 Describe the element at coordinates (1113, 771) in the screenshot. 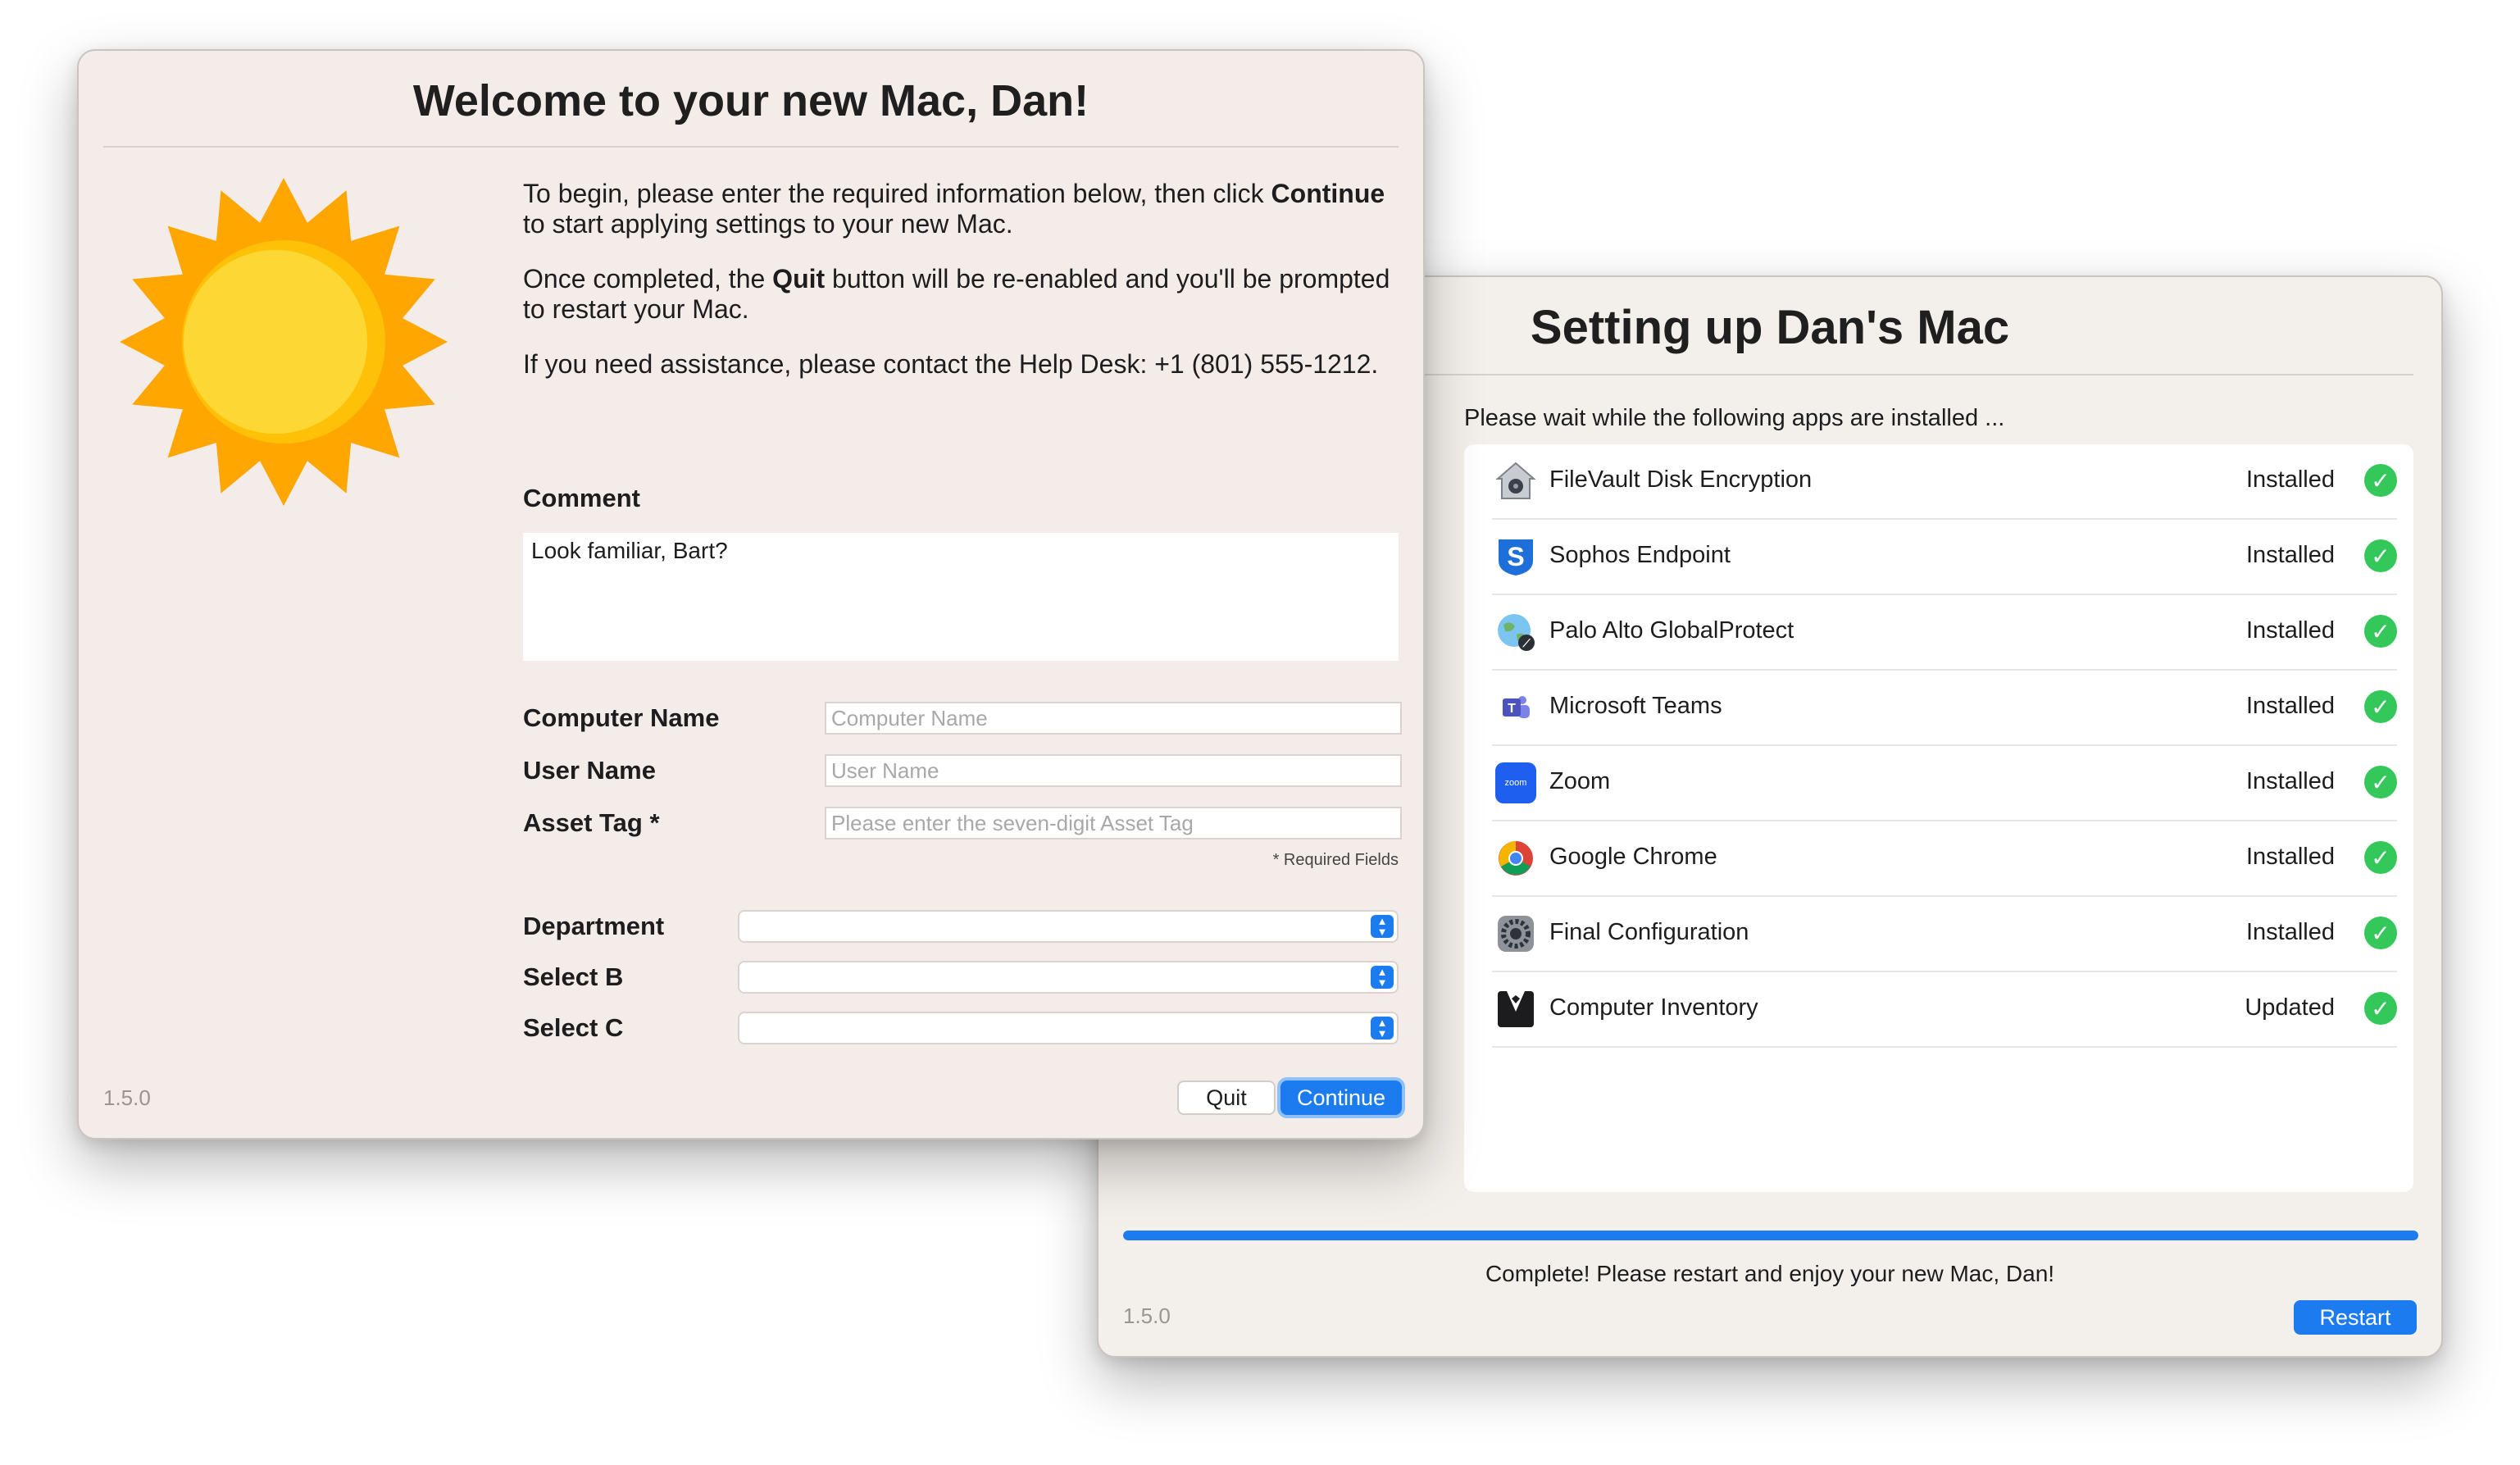

I see `user-name-field` at that location.